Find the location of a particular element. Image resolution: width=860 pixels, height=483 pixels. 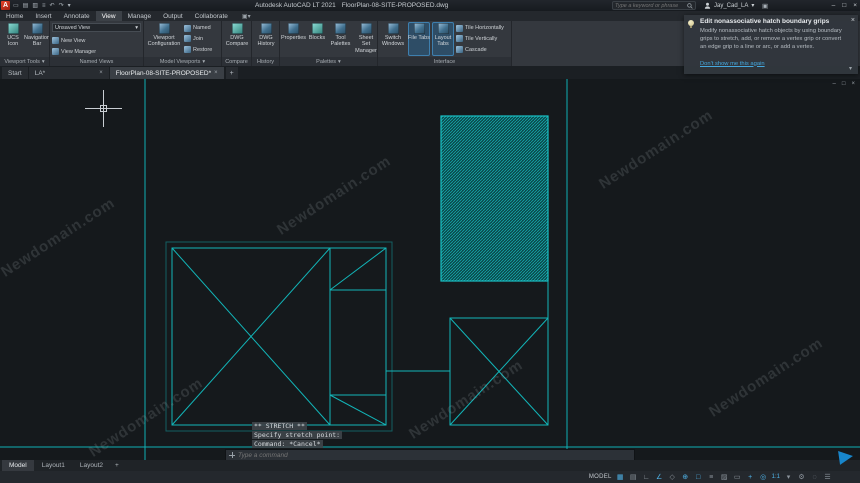

ucs-icon-button: UCS Icon is located at coordinates (13, 39).